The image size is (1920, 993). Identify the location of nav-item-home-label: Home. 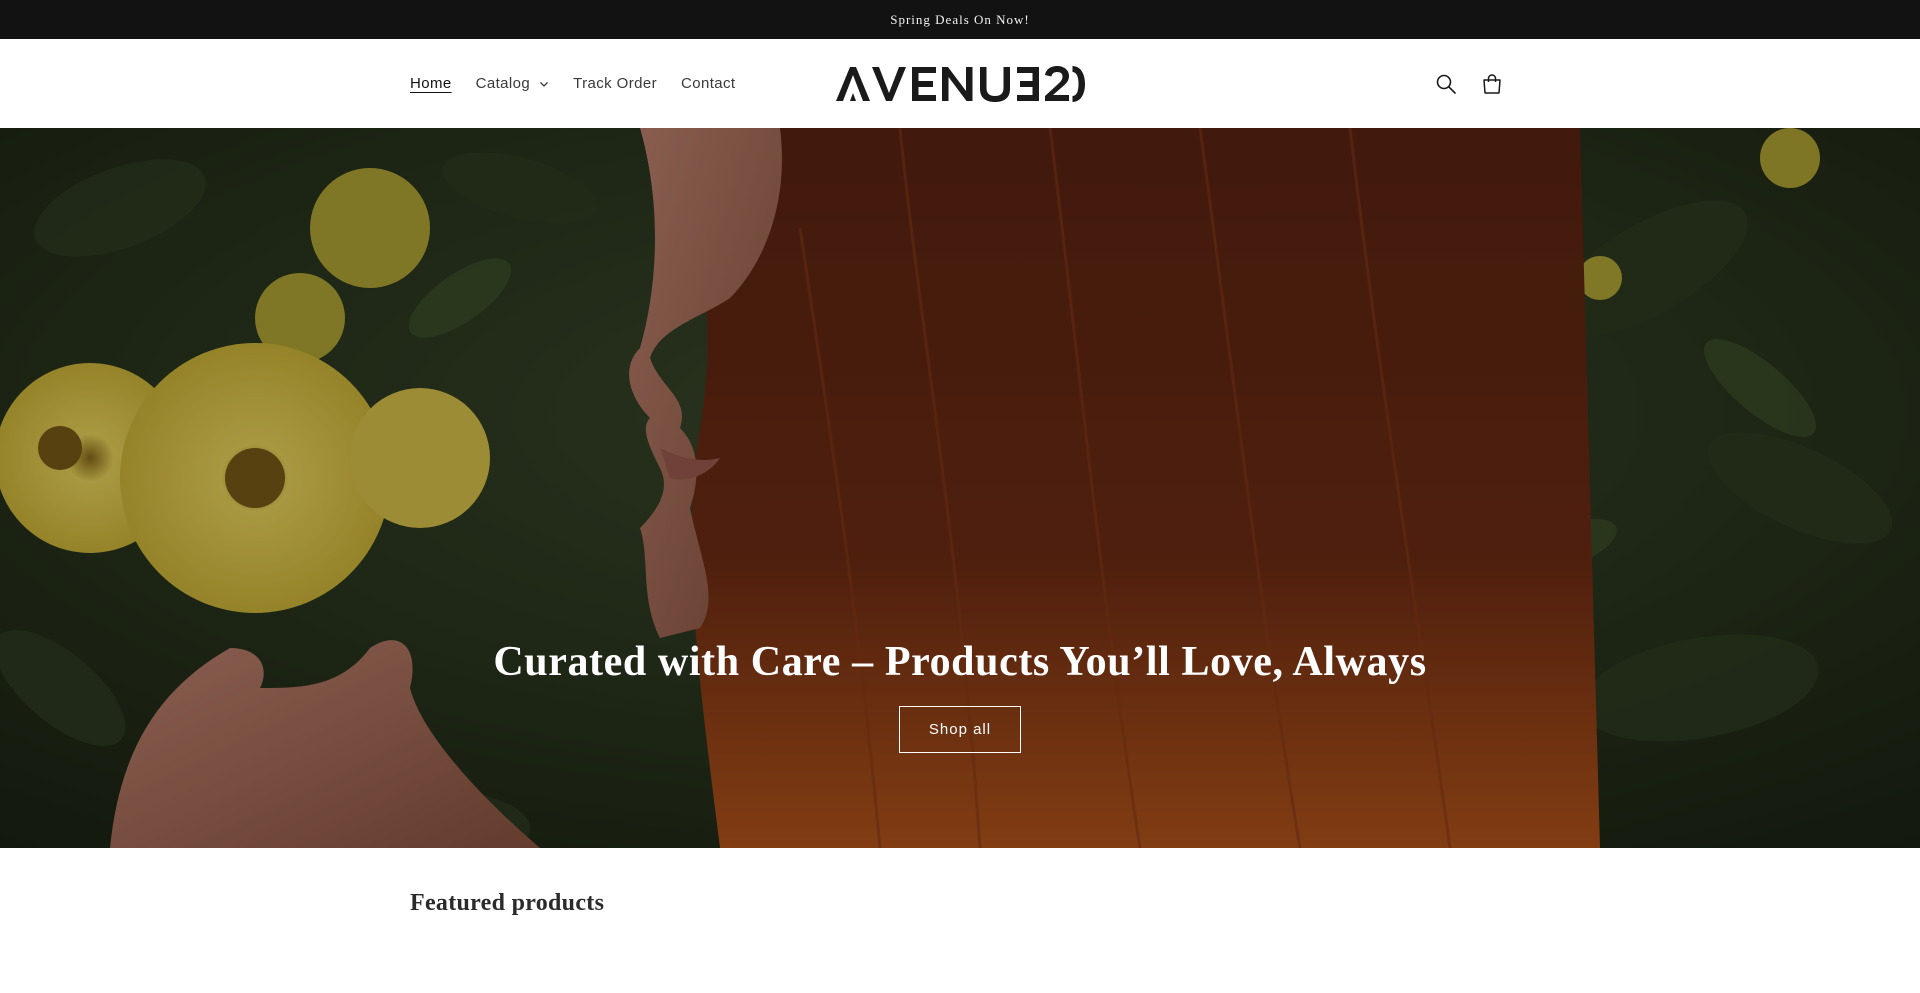
(431, 83).